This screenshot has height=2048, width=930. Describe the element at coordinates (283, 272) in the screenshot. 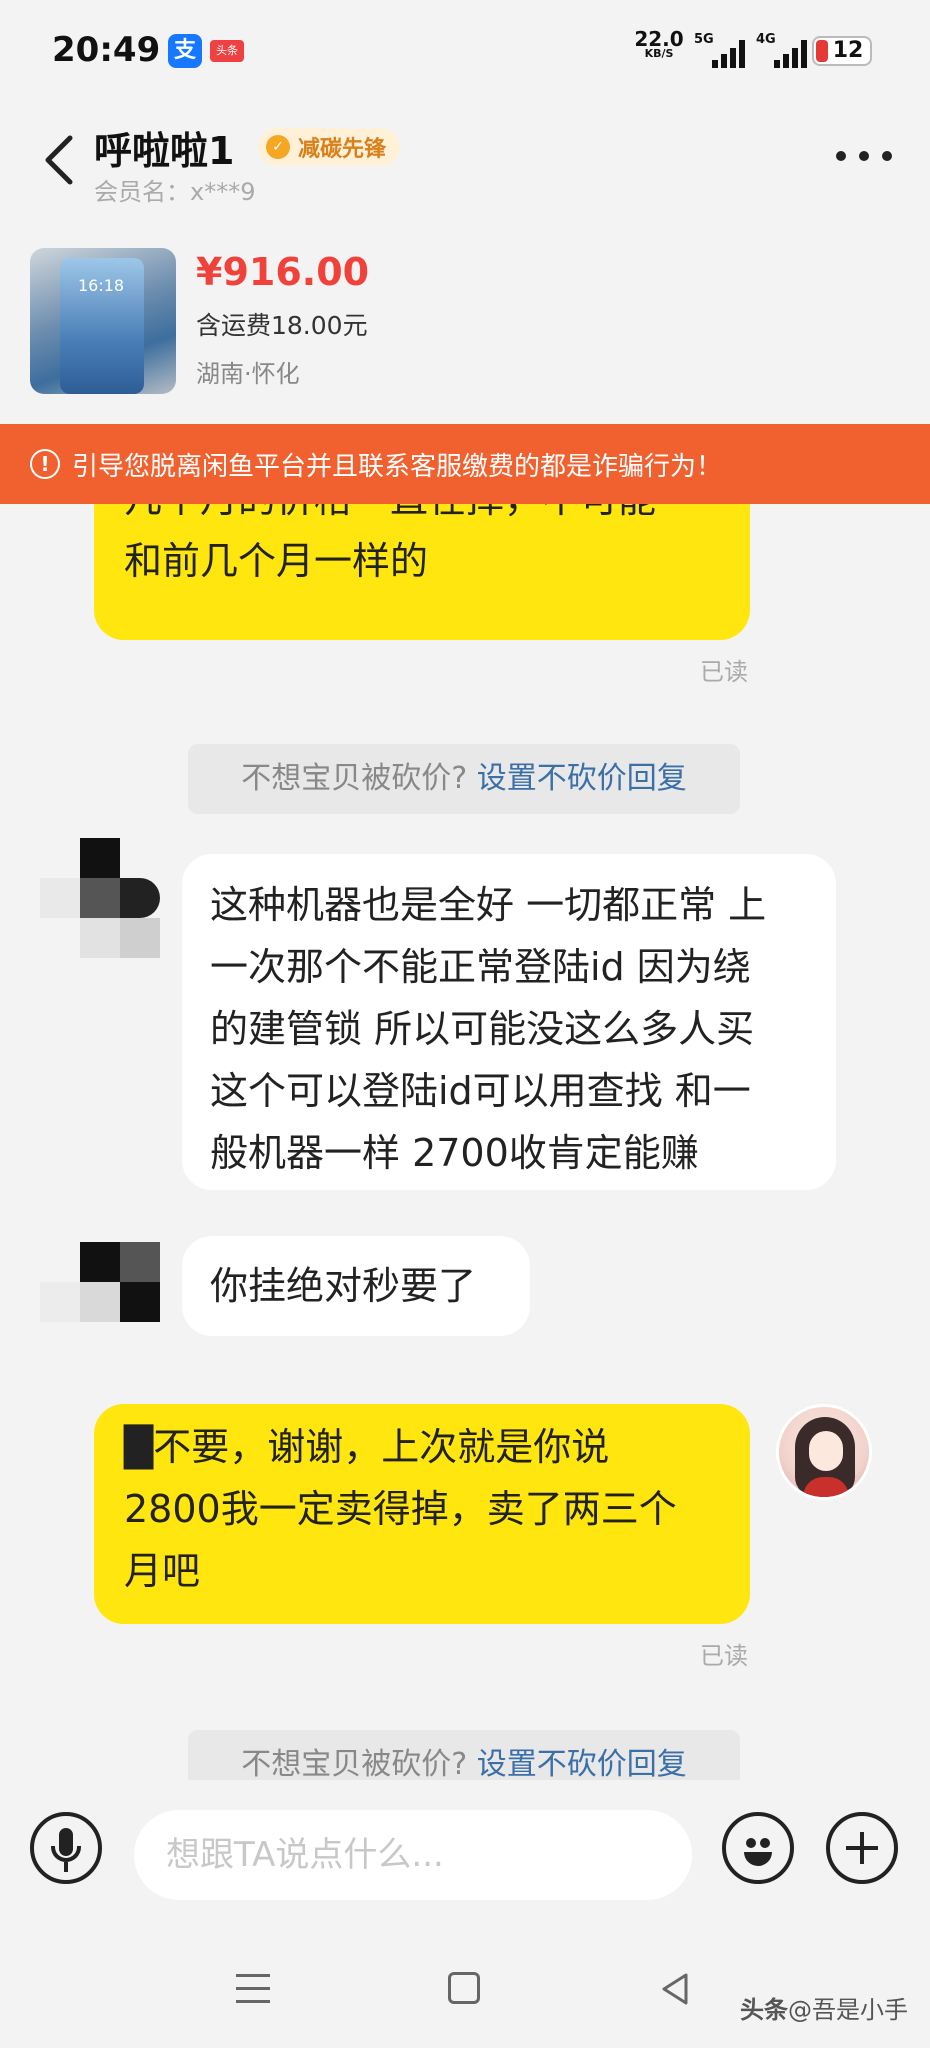

I see `product-price: ¥916.00` at that location.